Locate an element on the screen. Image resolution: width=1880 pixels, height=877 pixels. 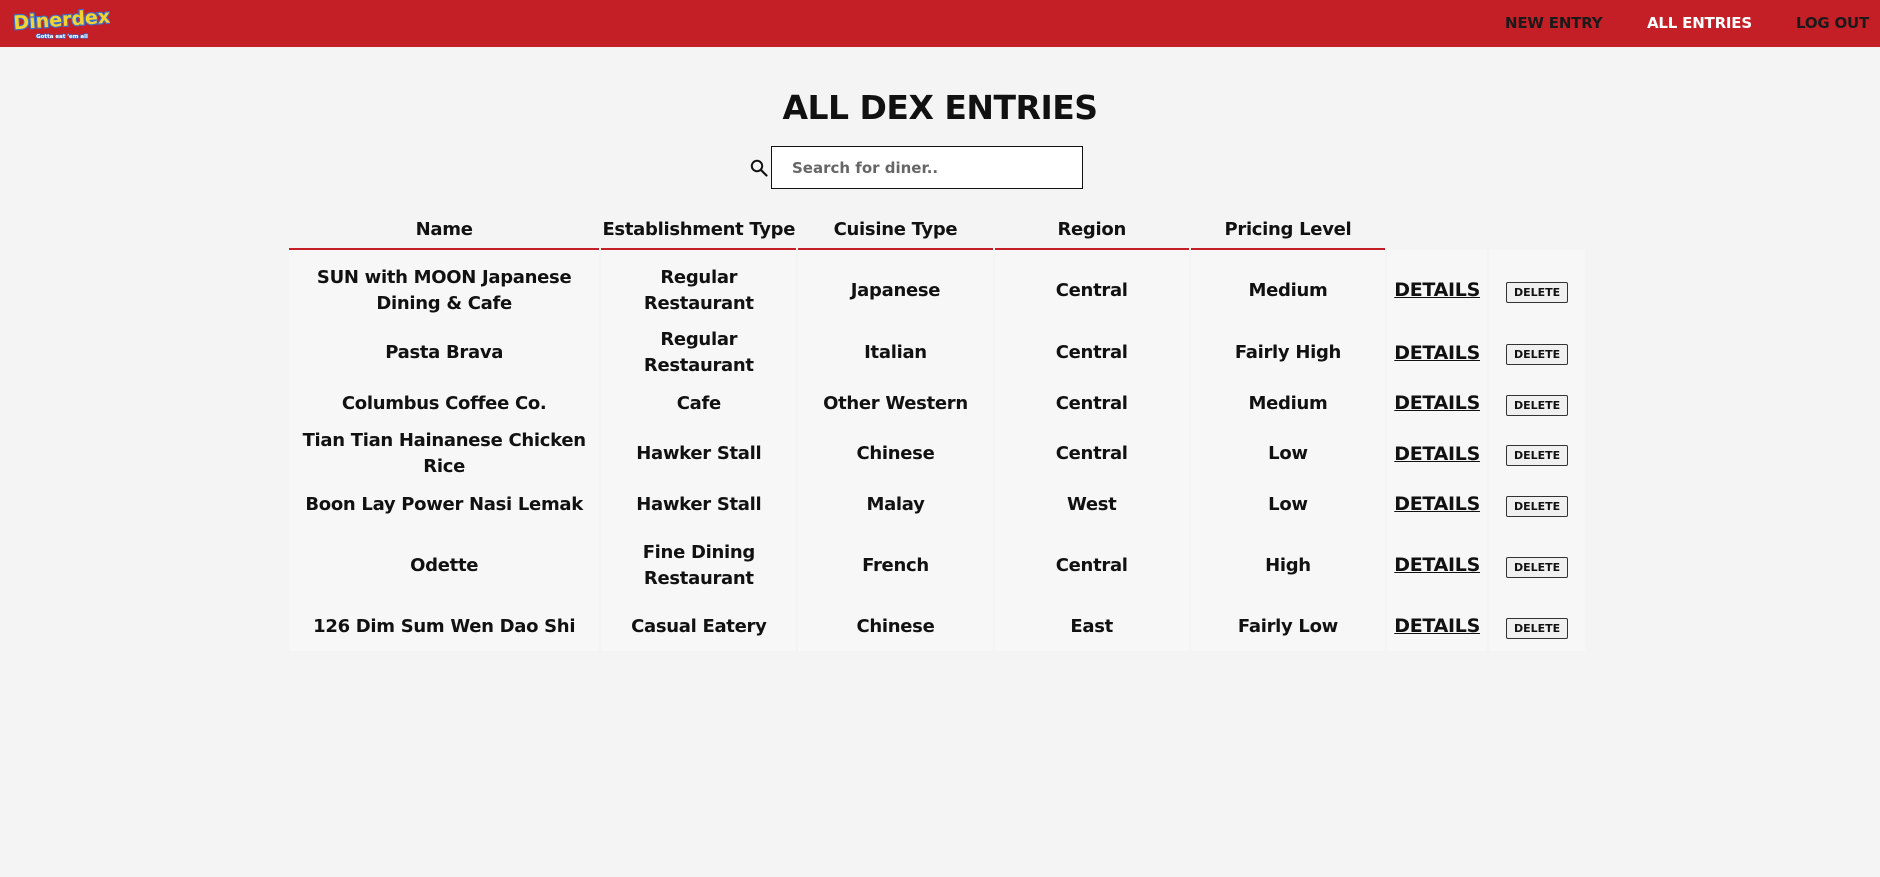
cell-name: 126 Dim Sum Wen Dao Shi is located at coordinates (444, 626).